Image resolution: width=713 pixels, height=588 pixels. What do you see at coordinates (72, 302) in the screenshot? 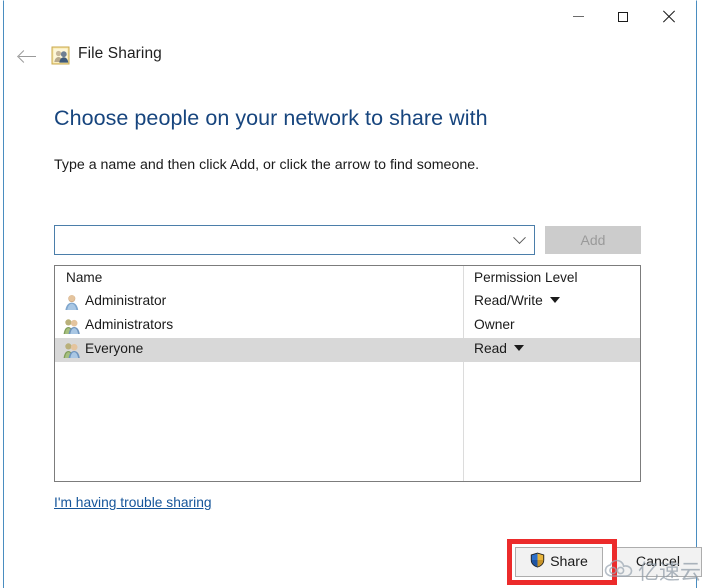
I see `single-user-icon` at bounding box center [72, 302].